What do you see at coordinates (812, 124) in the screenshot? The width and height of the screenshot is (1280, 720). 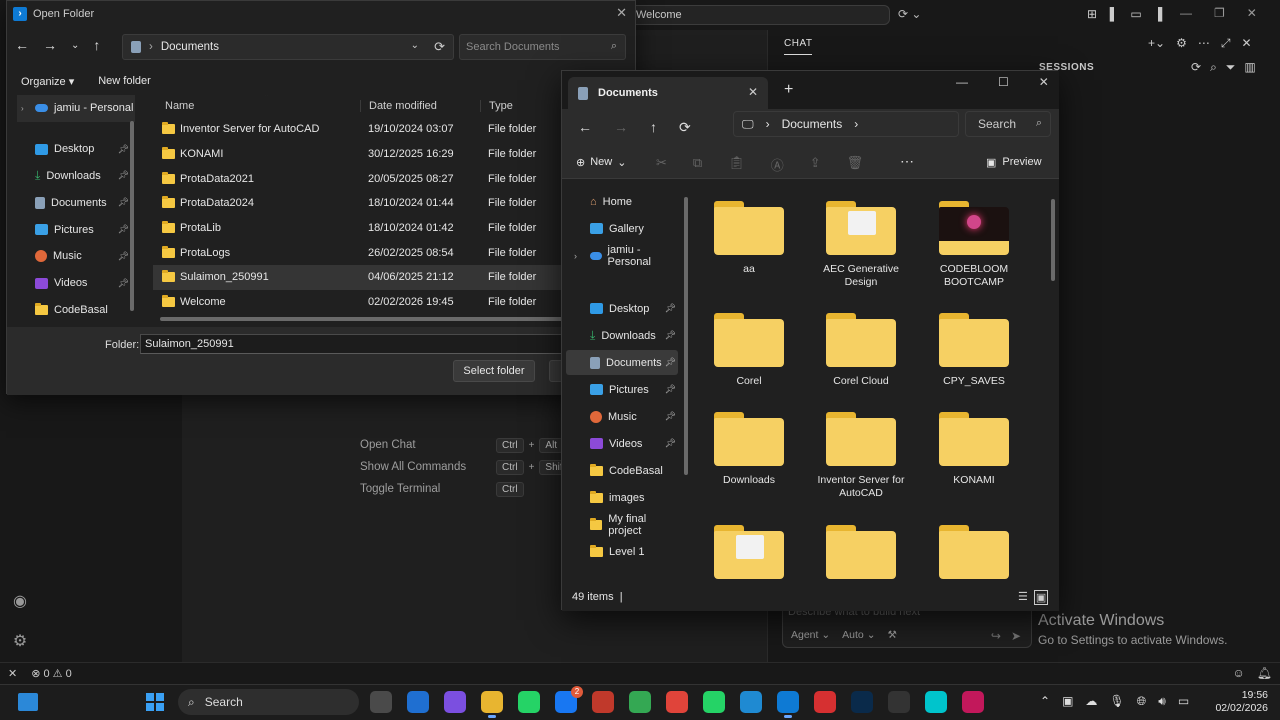 I see `address-text: Documents` at bounding box center [812, 124].